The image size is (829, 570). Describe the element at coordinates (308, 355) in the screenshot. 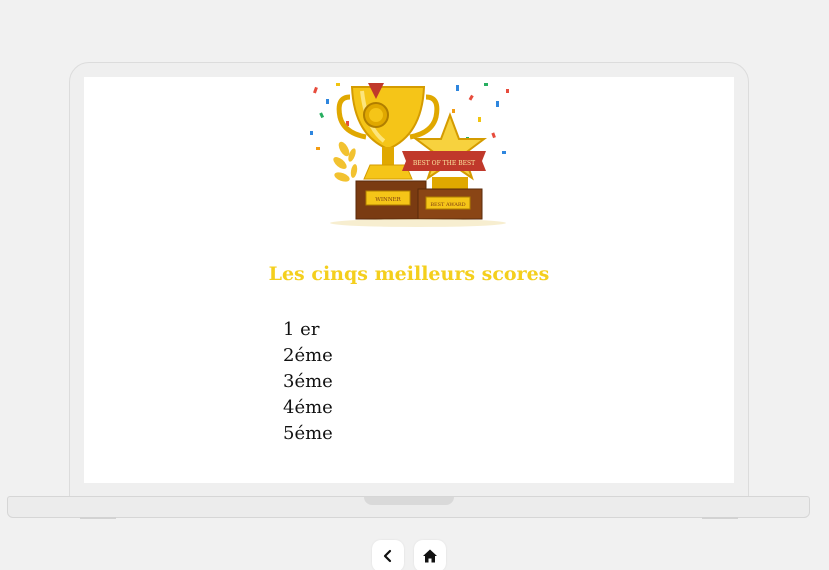

I see `rank-item-2: 2éme` at that location.